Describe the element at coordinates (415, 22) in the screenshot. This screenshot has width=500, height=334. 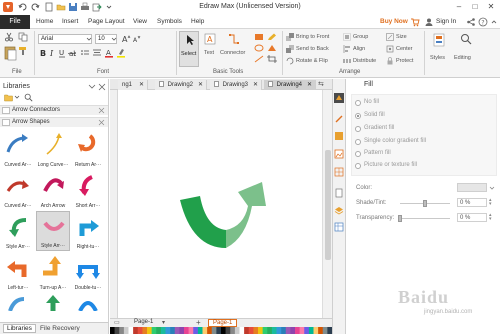
I see `cart-icon` at that location.